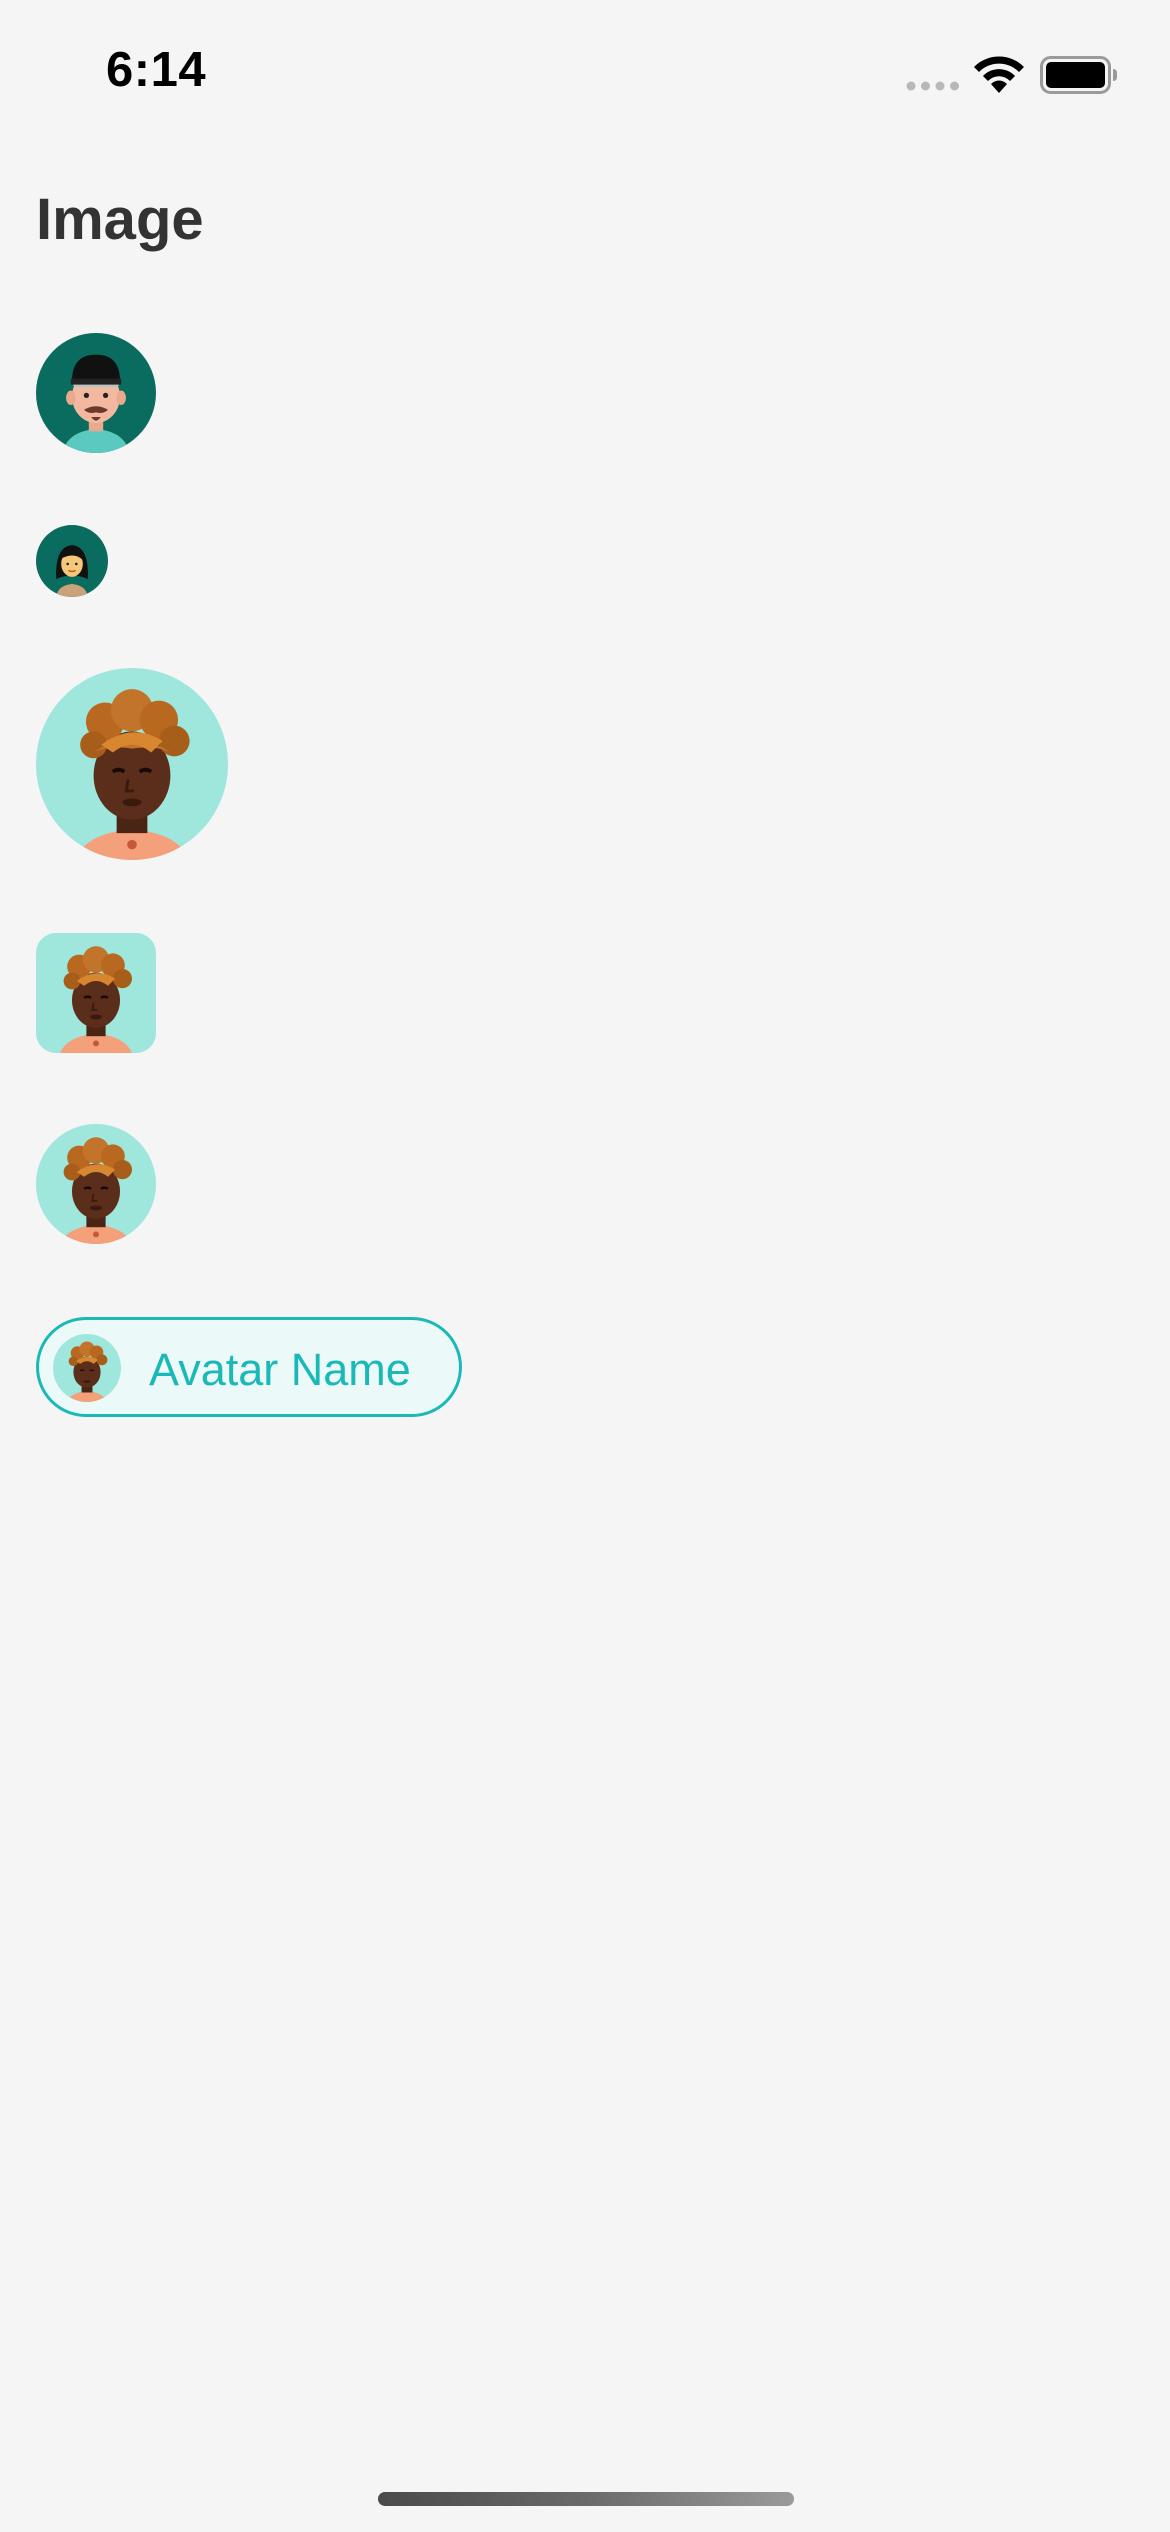 This screenshot has width=1170, height=2532. I want to click on avatar-woman-image, so click(72, 561).